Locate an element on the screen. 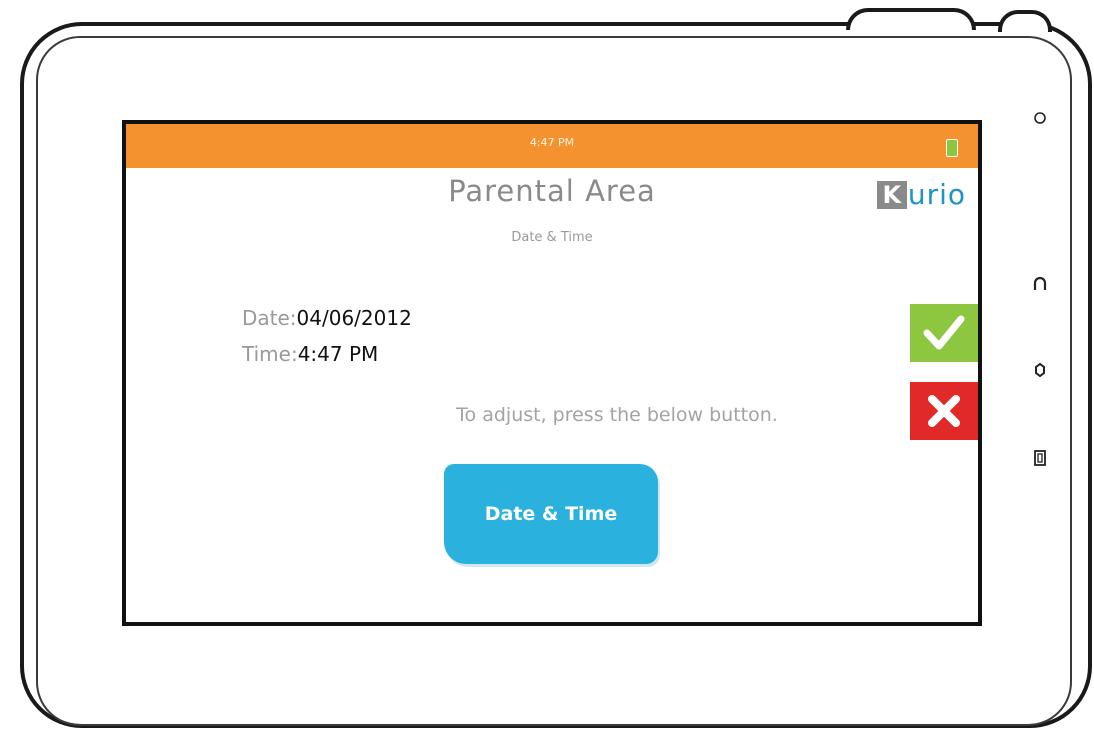 This screenshot has height=732, width=1094. power-button is located at coordinates (1025, 21).